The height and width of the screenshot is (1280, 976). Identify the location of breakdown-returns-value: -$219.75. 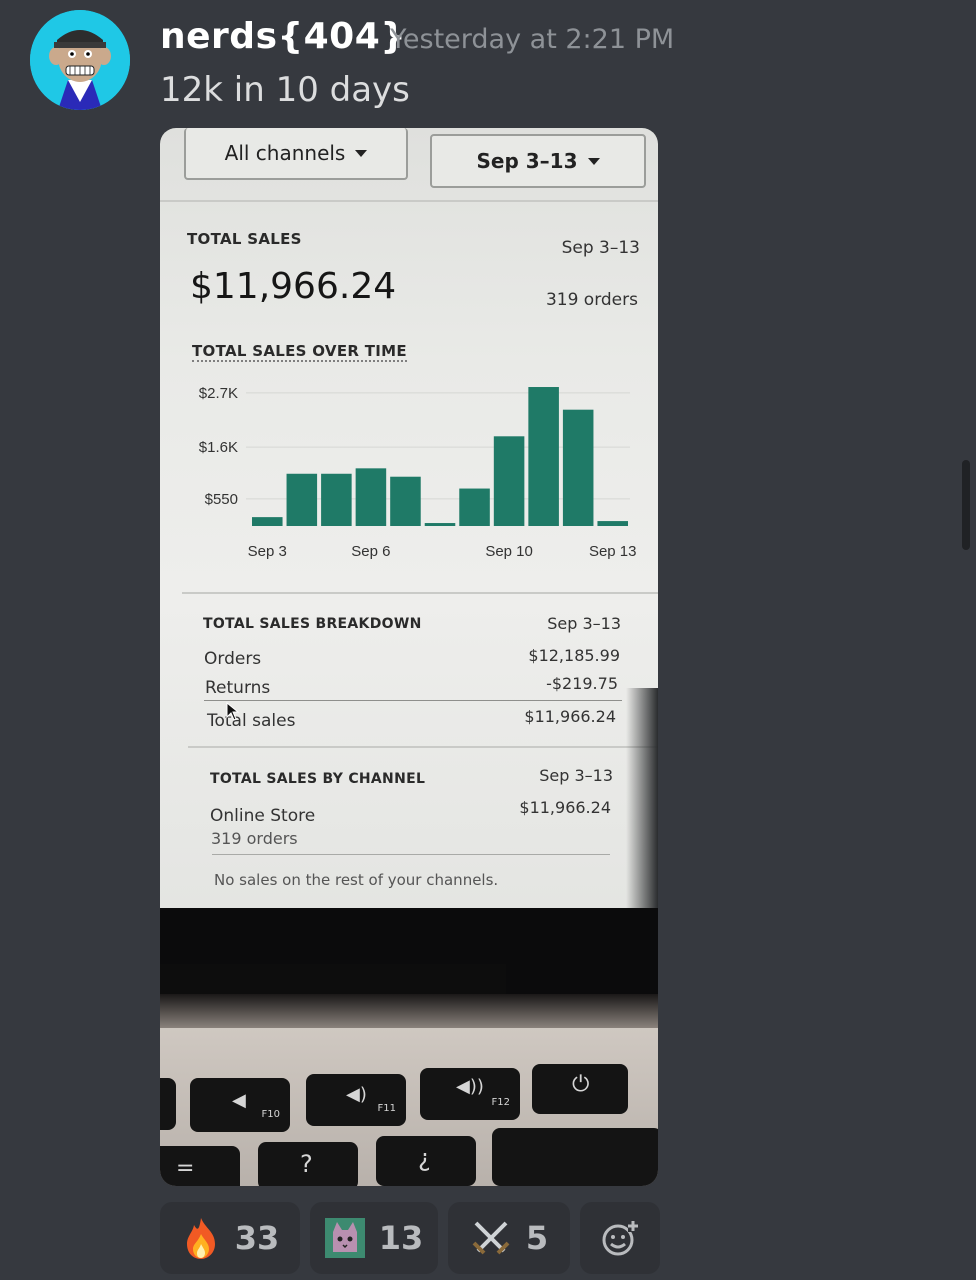
(582, 683).